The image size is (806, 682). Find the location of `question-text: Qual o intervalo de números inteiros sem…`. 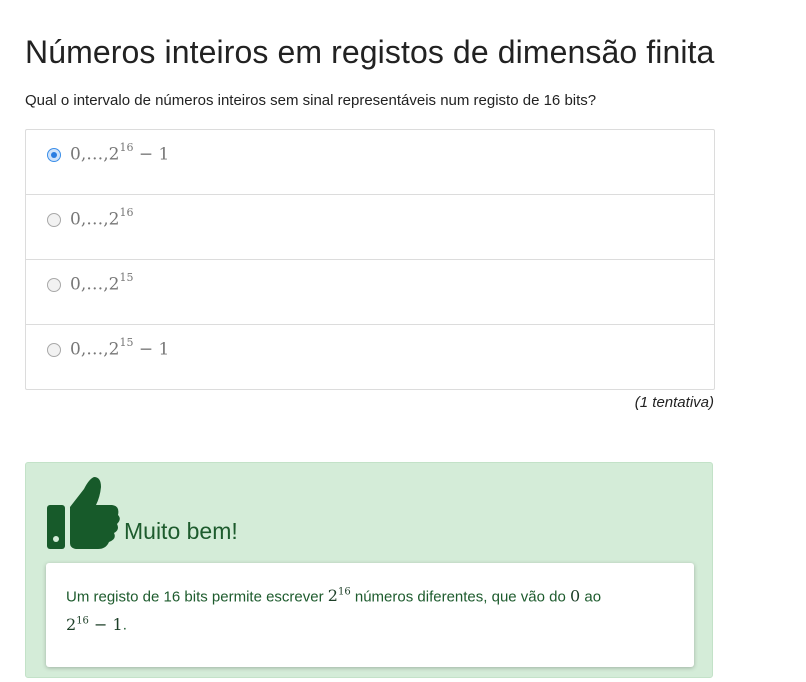

question-text: Qual o intervalo de números inteiros sem… is located at coordinates (311, 100).